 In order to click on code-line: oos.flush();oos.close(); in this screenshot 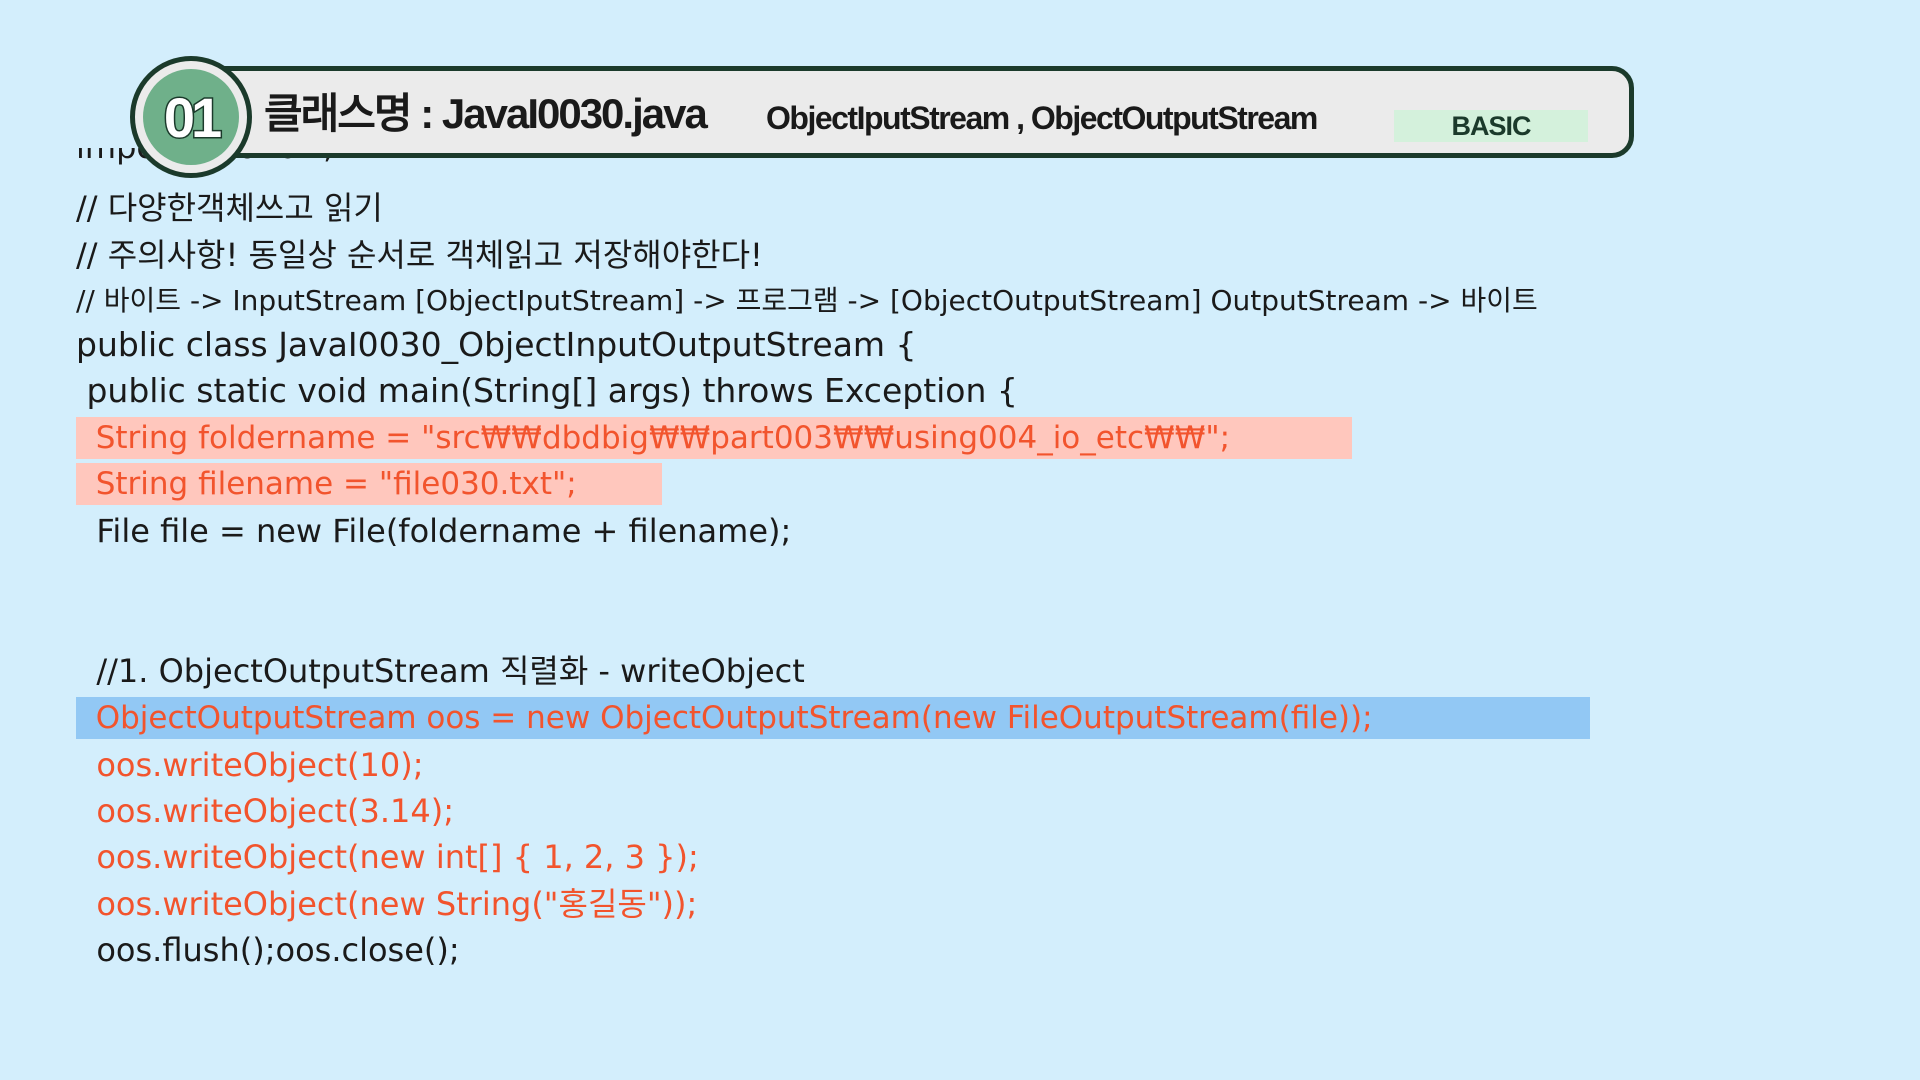, I will do `click(268, 950)`.